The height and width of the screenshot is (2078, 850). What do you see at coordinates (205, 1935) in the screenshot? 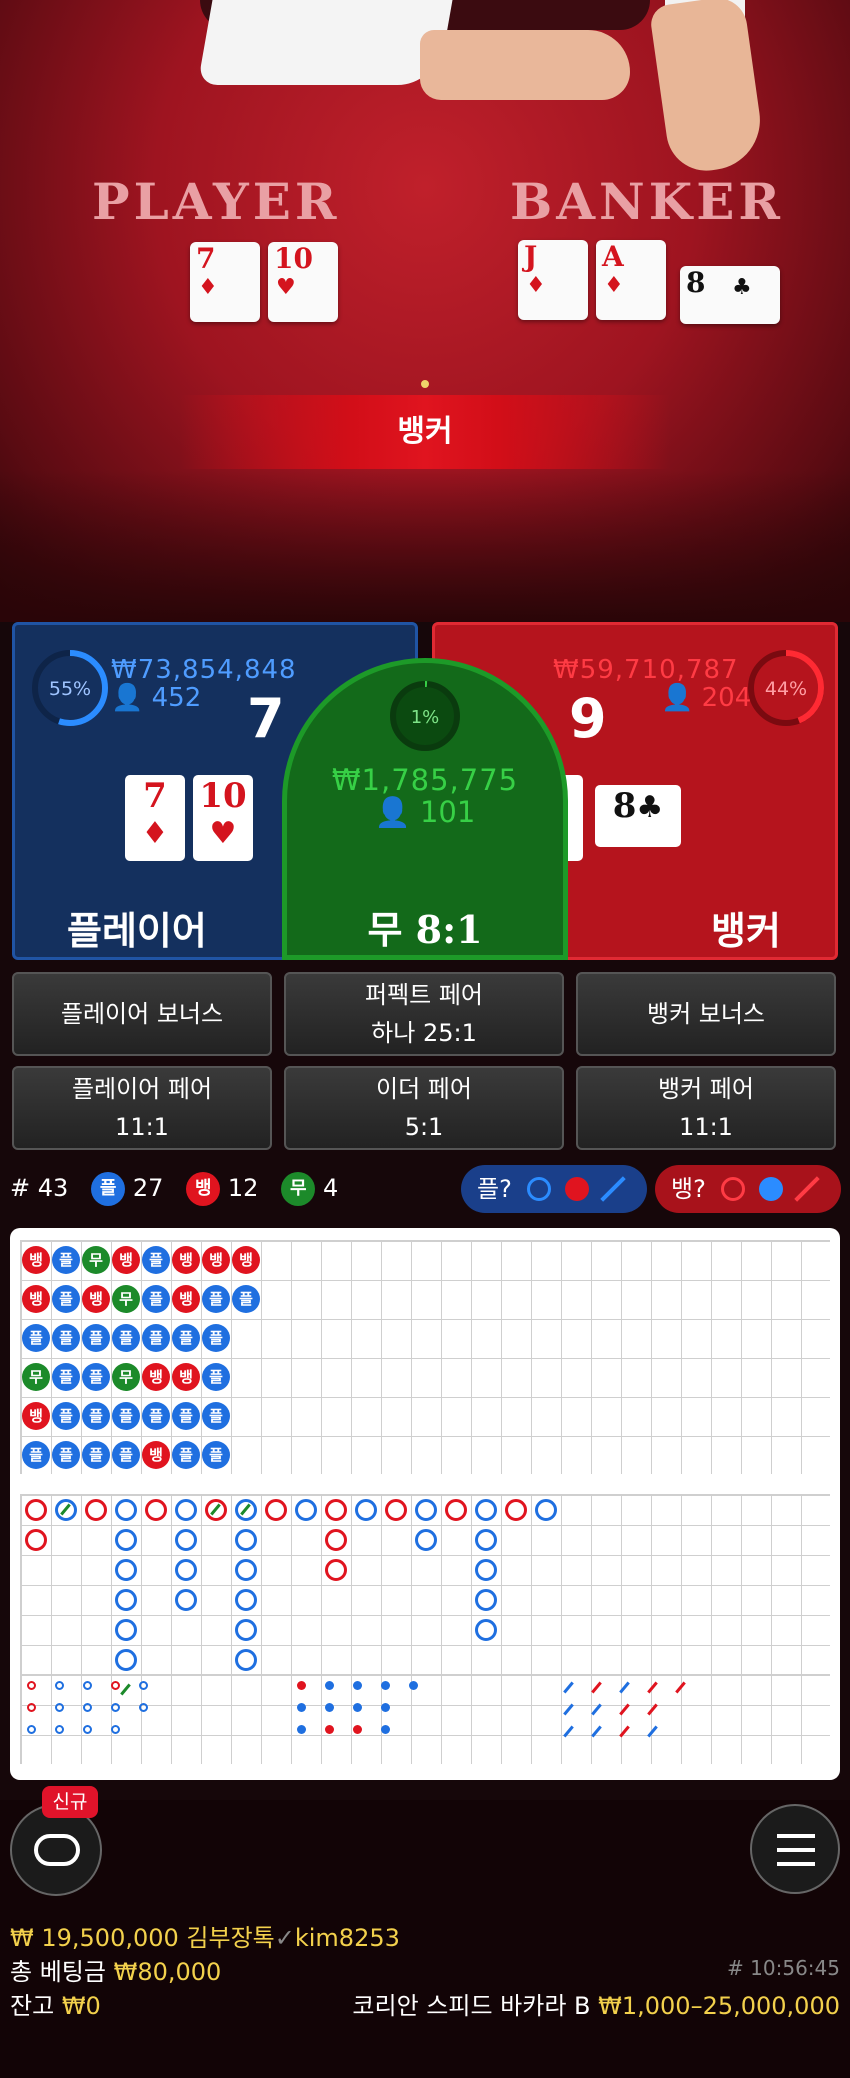
I see `user-info: ₩ 19,500,000 김부장톡✓kim8253` at bounding box center [205, 1935].